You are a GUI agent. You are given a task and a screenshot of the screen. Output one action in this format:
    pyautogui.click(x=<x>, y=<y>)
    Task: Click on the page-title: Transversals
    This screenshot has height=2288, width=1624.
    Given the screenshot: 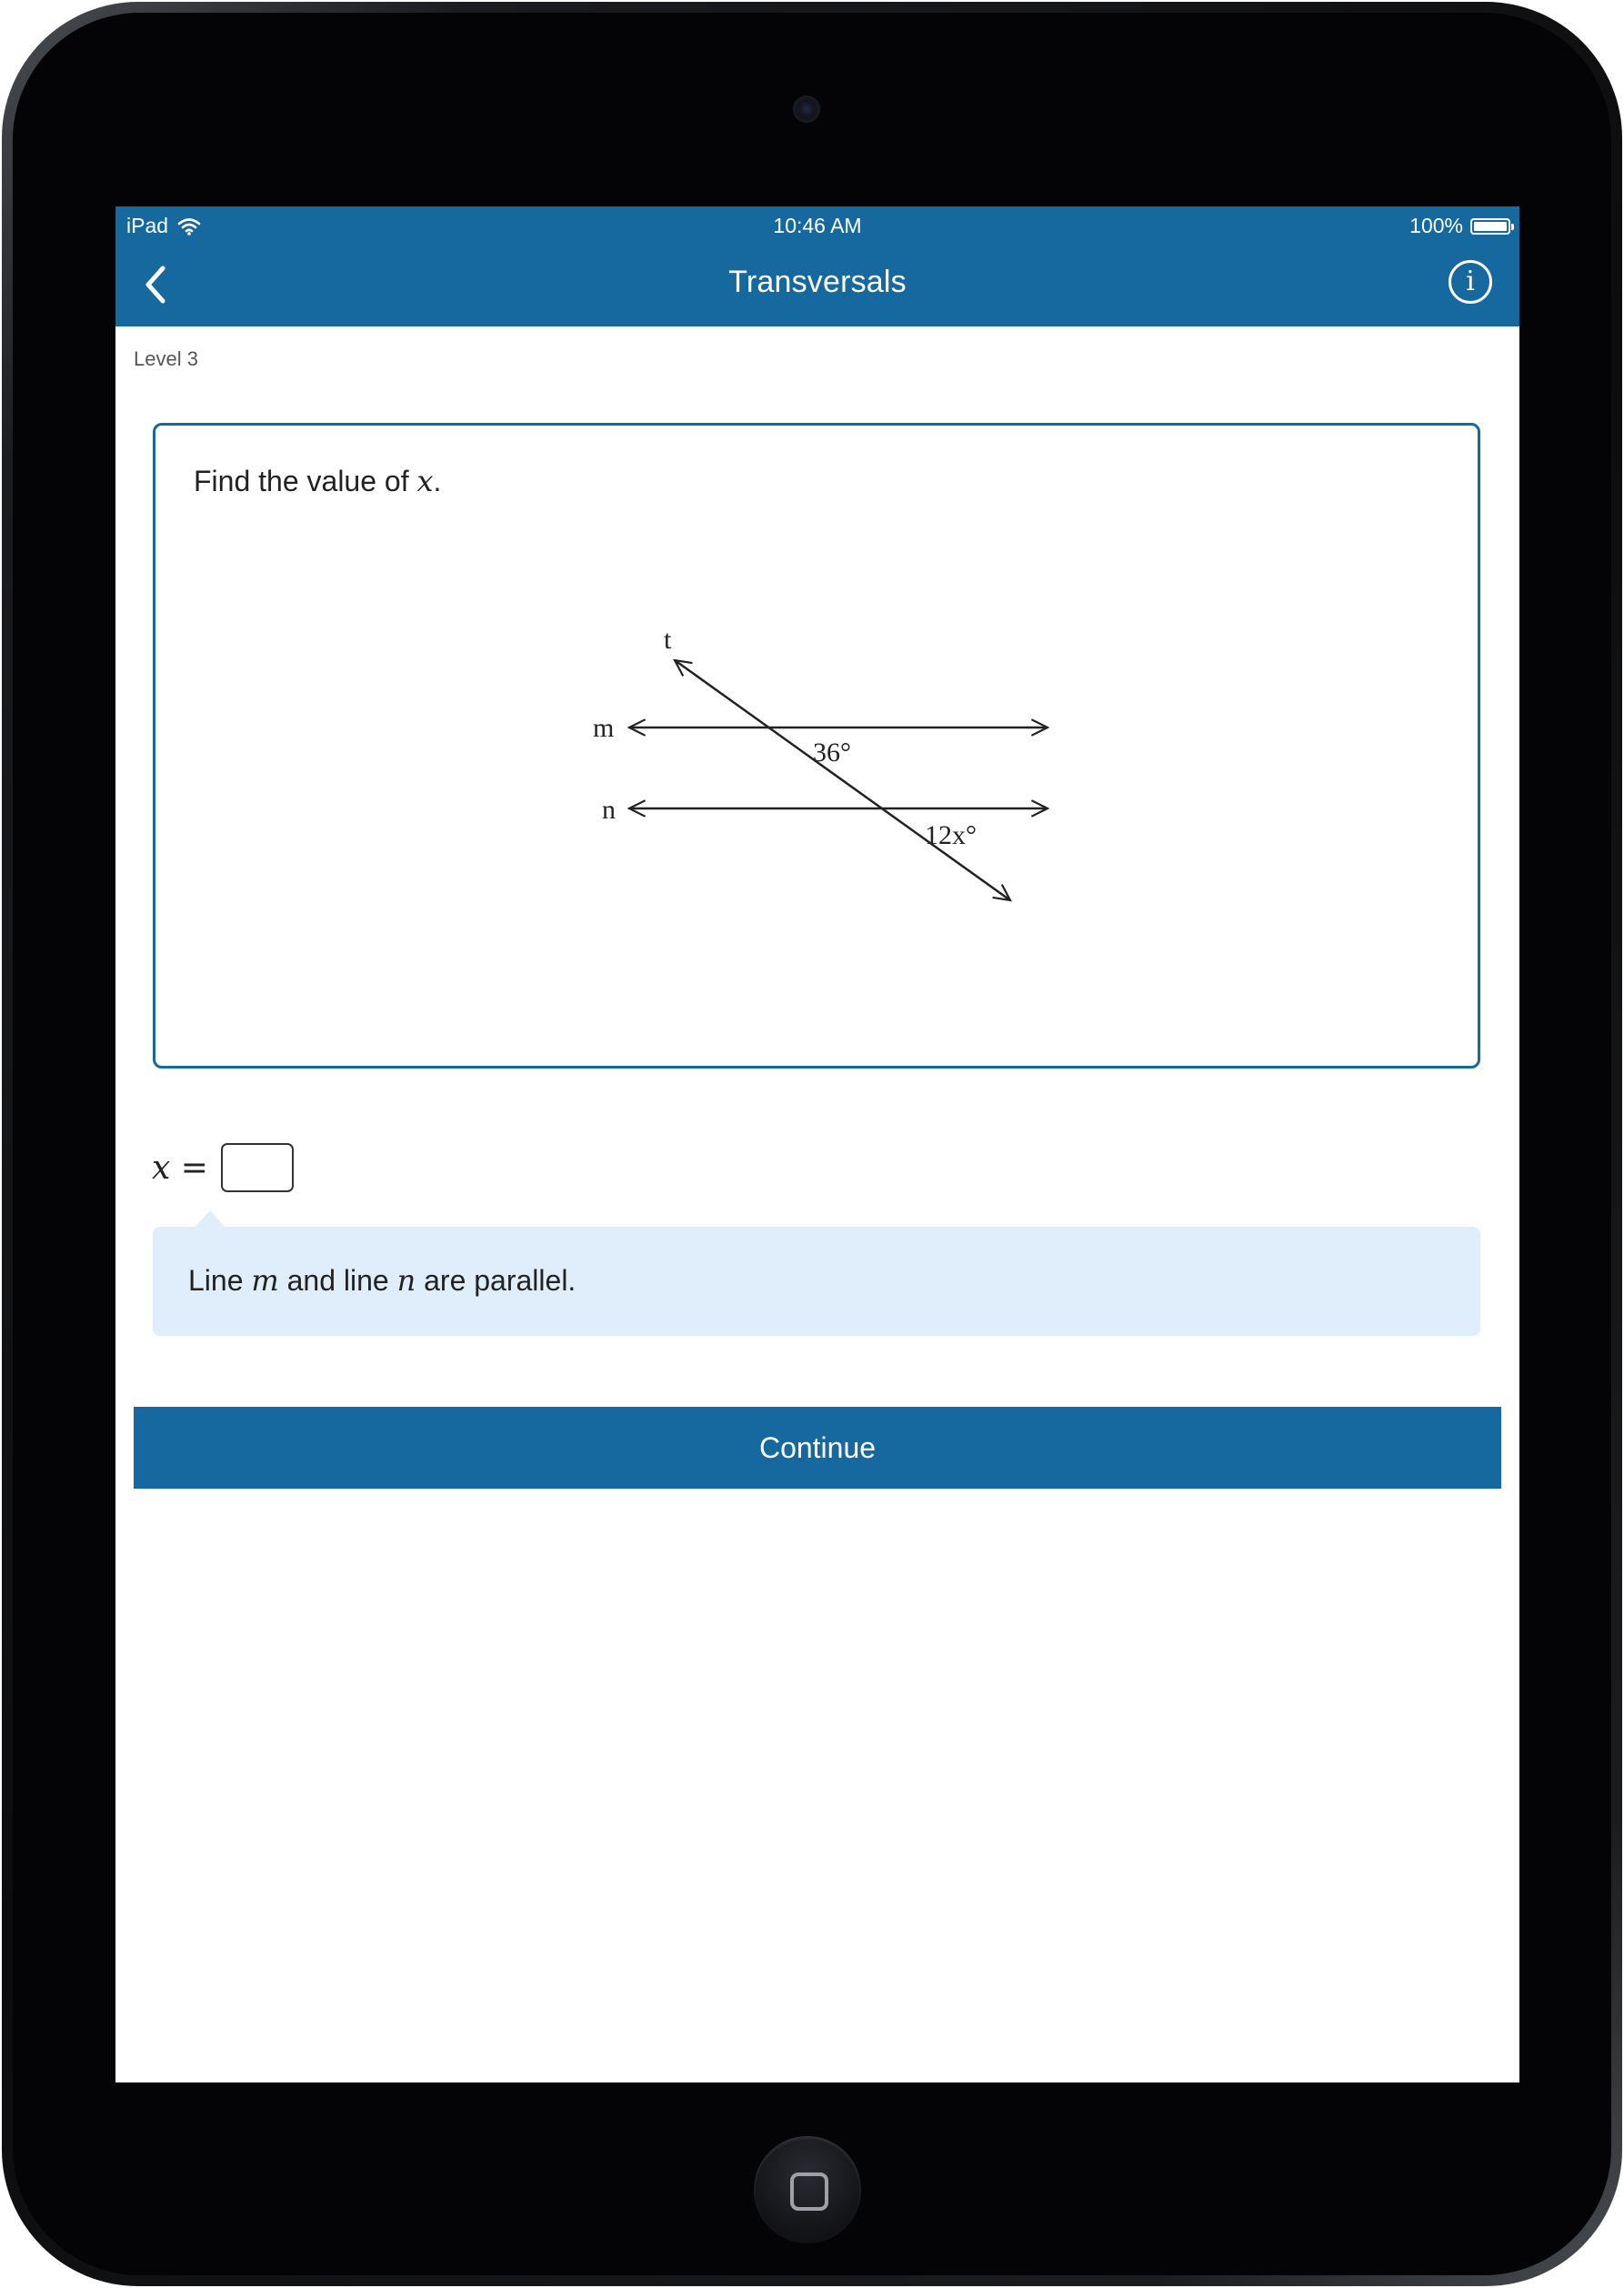 What is the action you would take?
    pyautogui.click(x=817, y=282)
    